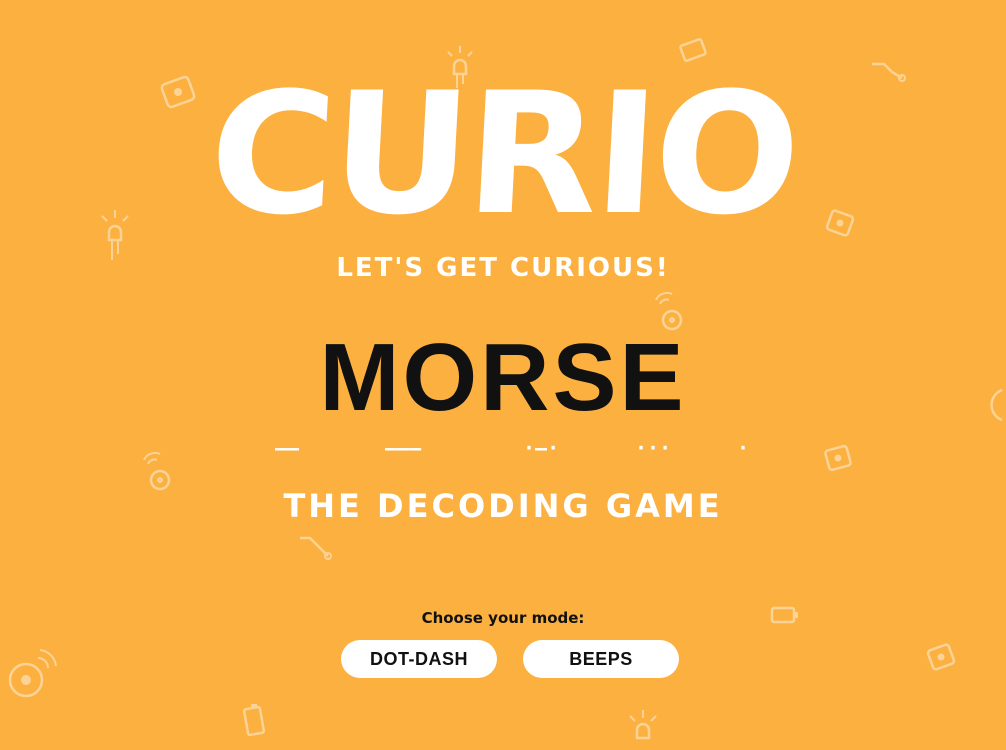  I want to click on dot-dash-mode-button: DOT-DASH, so click(419, 659).